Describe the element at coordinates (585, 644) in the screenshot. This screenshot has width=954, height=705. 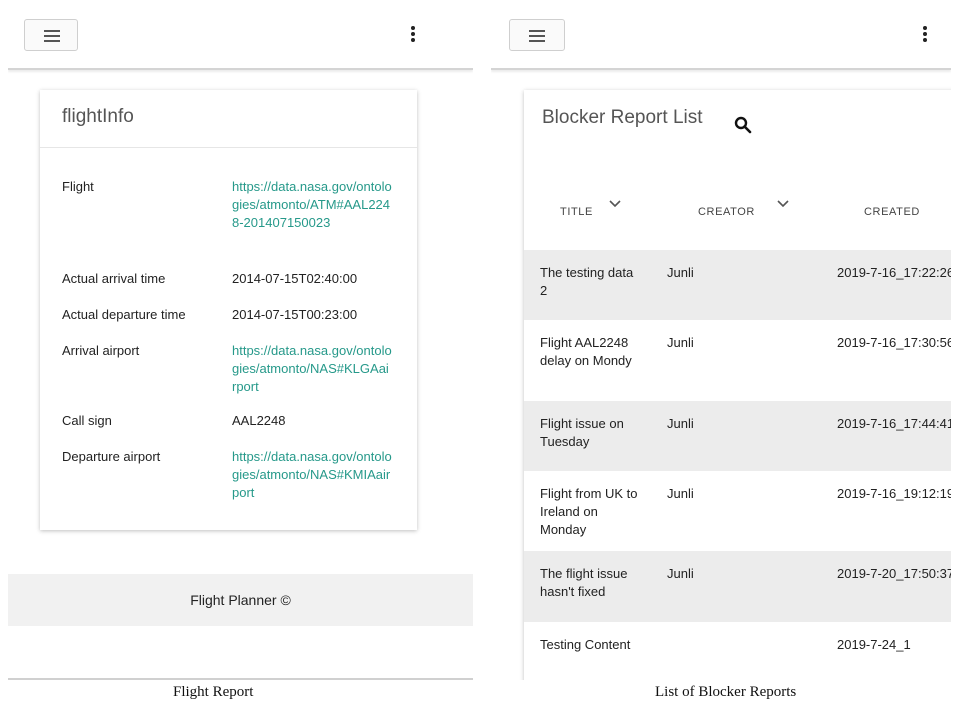
I see `cell-title: Testing Content` at that location.